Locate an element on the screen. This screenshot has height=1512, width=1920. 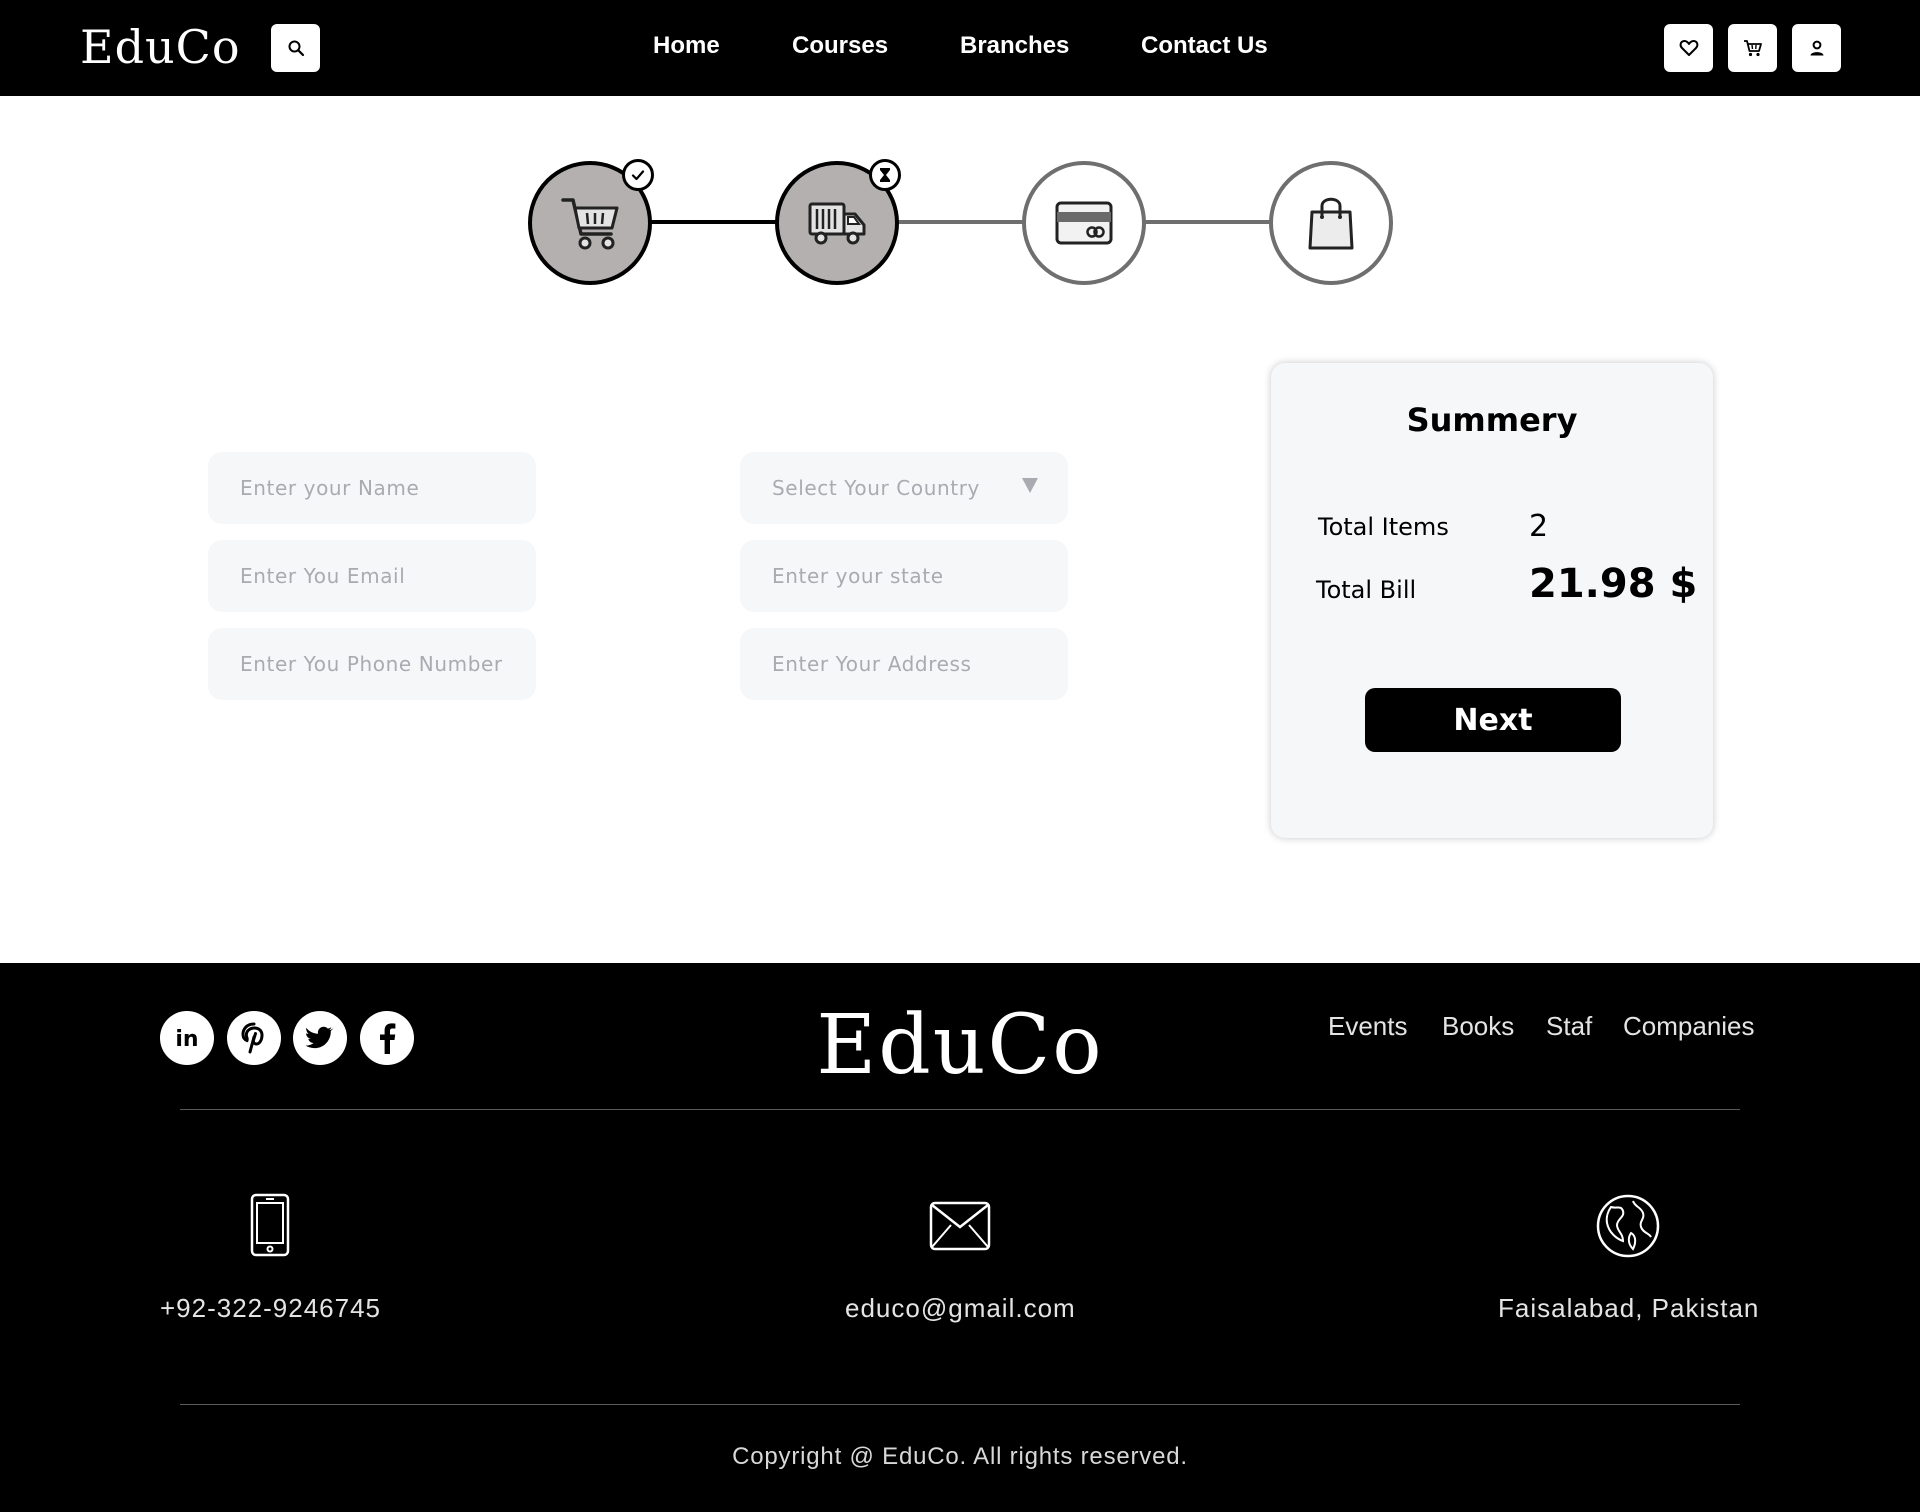
copyright-text: Copyright @ EduCo. All rights reserved. is located at coordinates (960, 1456).